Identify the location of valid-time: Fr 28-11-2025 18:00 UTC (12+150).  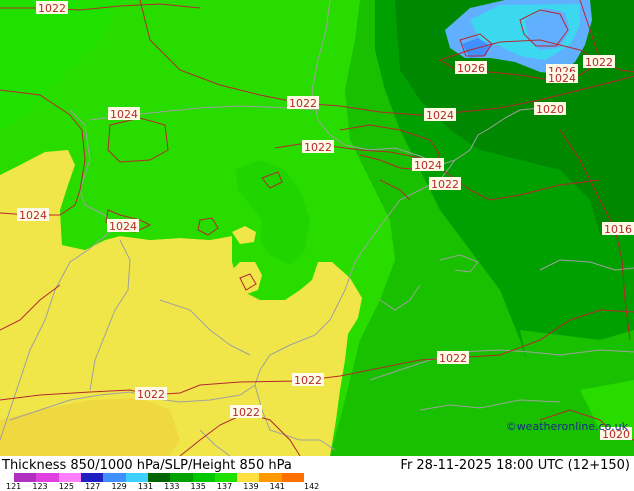
(515, 465).